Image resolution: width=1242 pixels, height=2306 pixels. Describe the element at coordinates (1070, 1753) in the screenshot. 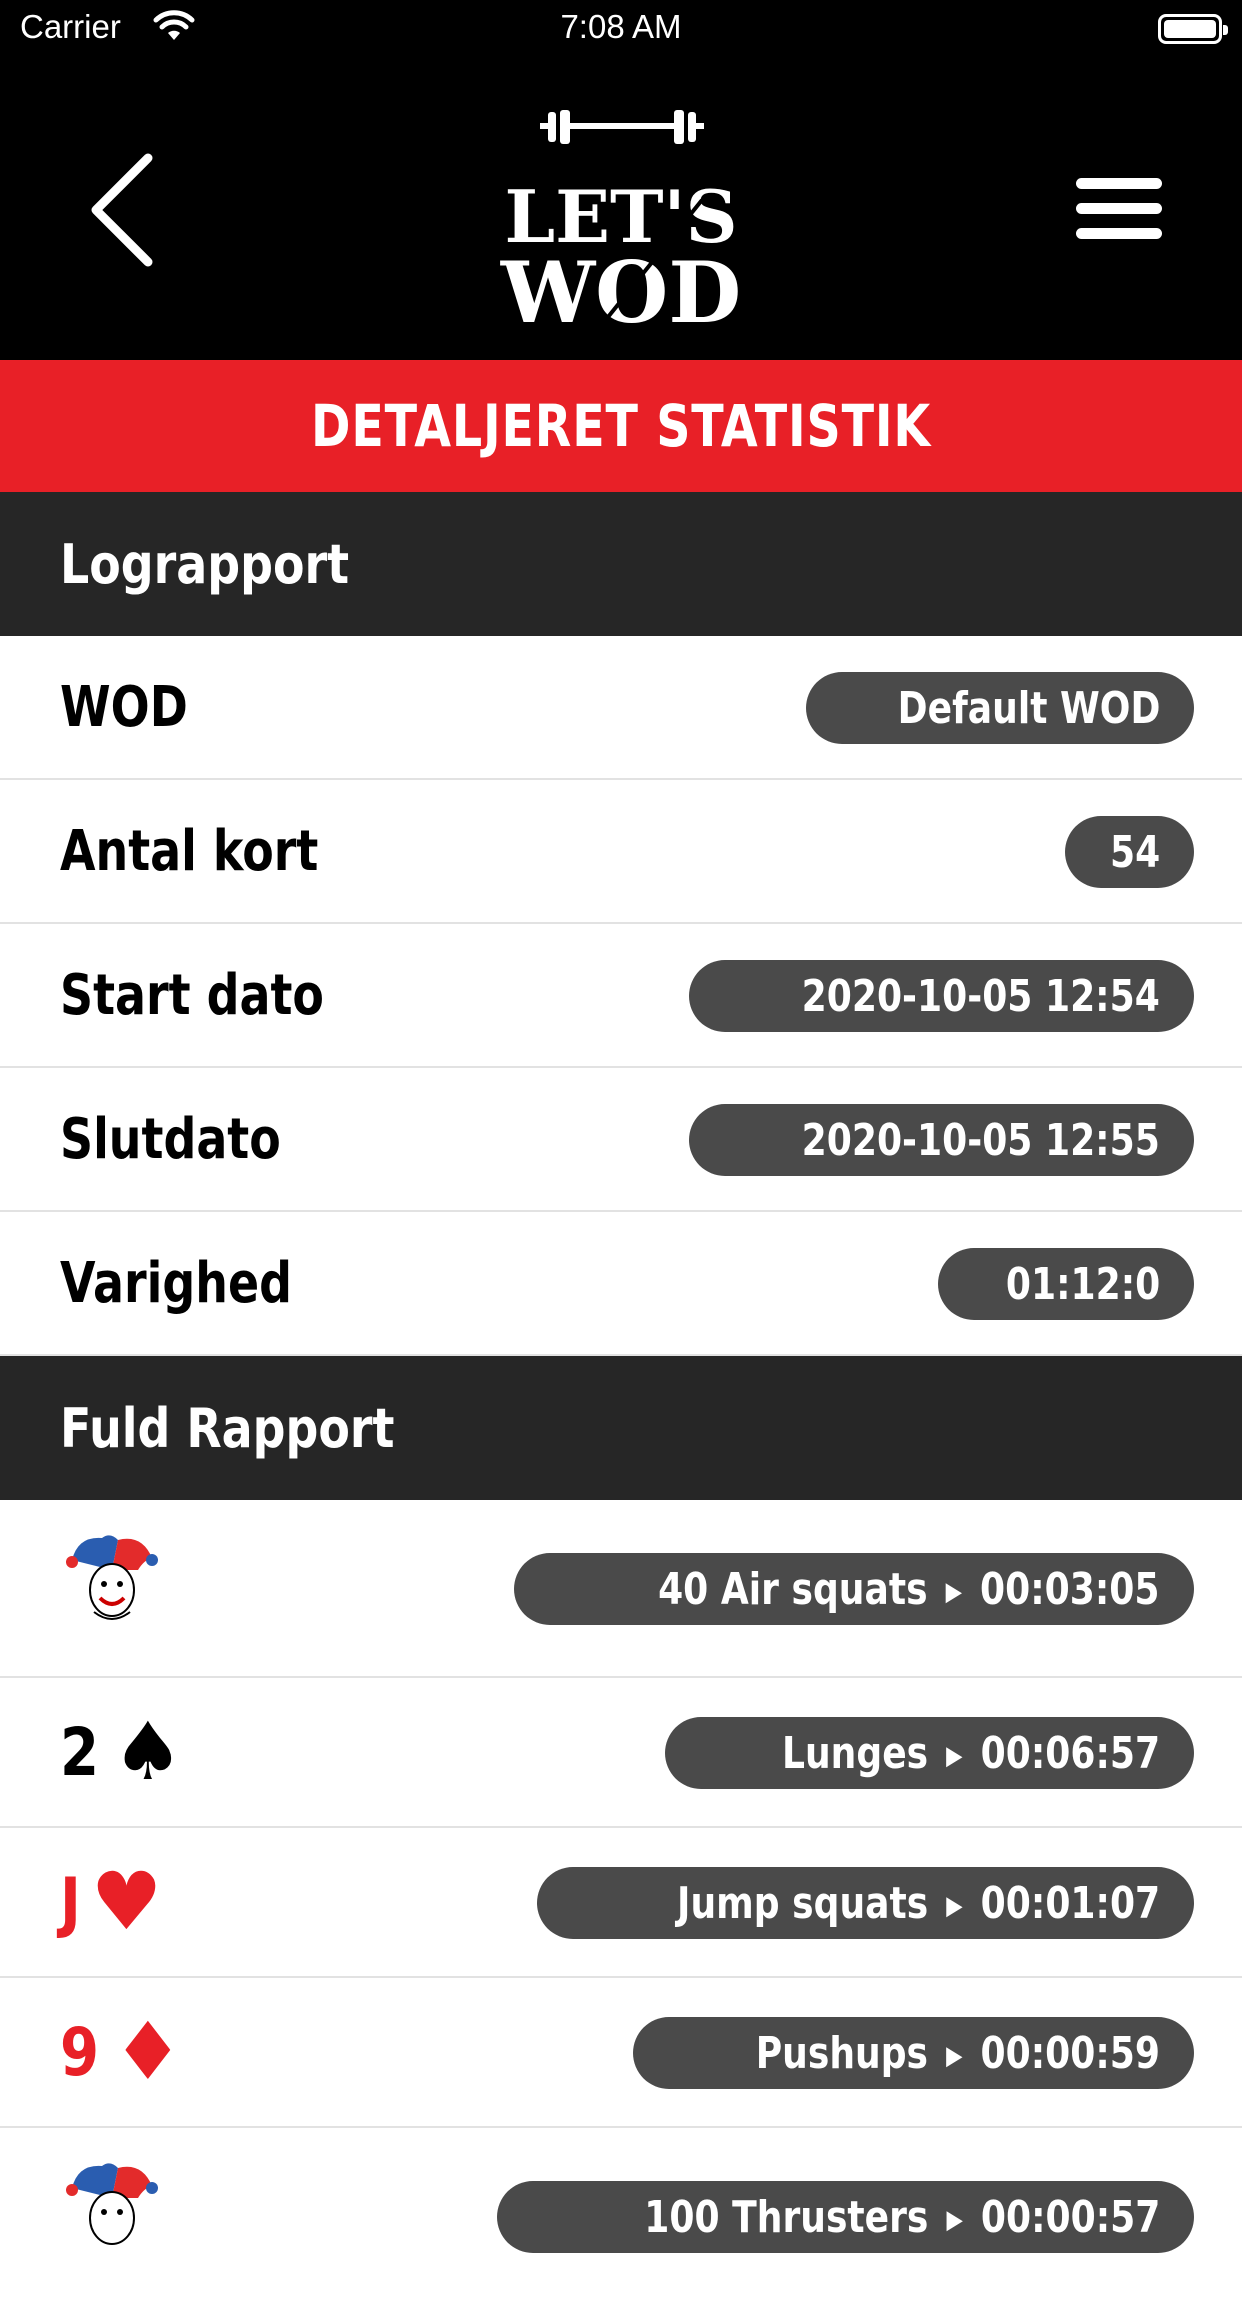

I see `exercise-time: 00:06:57` at that location.